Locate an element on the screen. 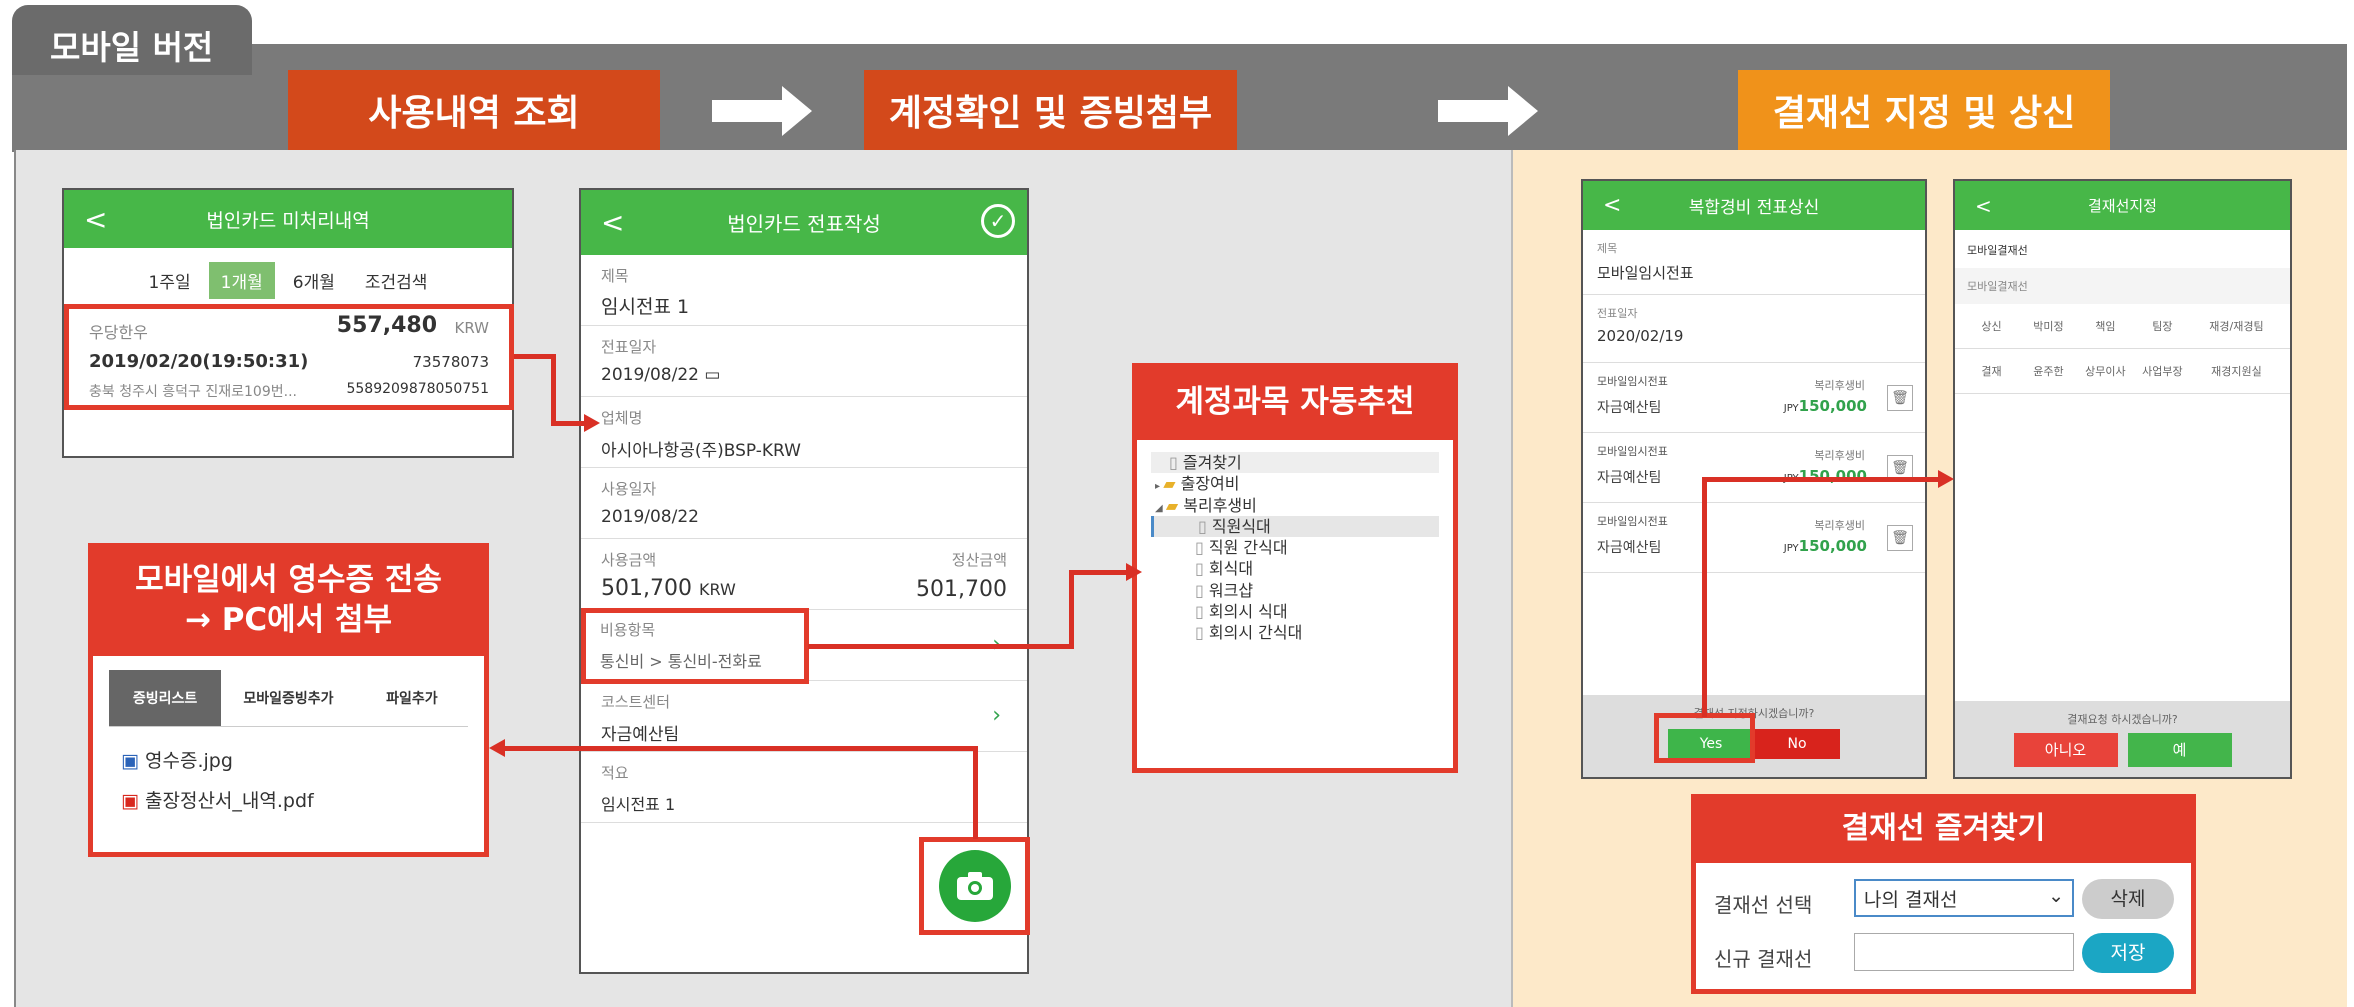  tab-evidence-list: 증빙리스트 is located at coordinates (165, 698).